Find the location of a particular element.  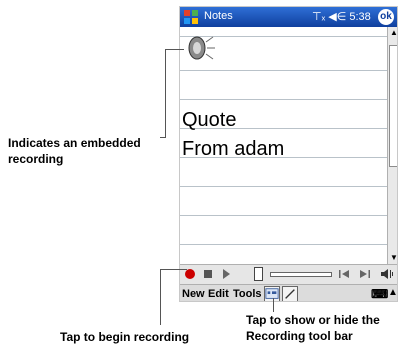

scroll-up-arrow-icon: ▲ is located at coordinates (393, 33).